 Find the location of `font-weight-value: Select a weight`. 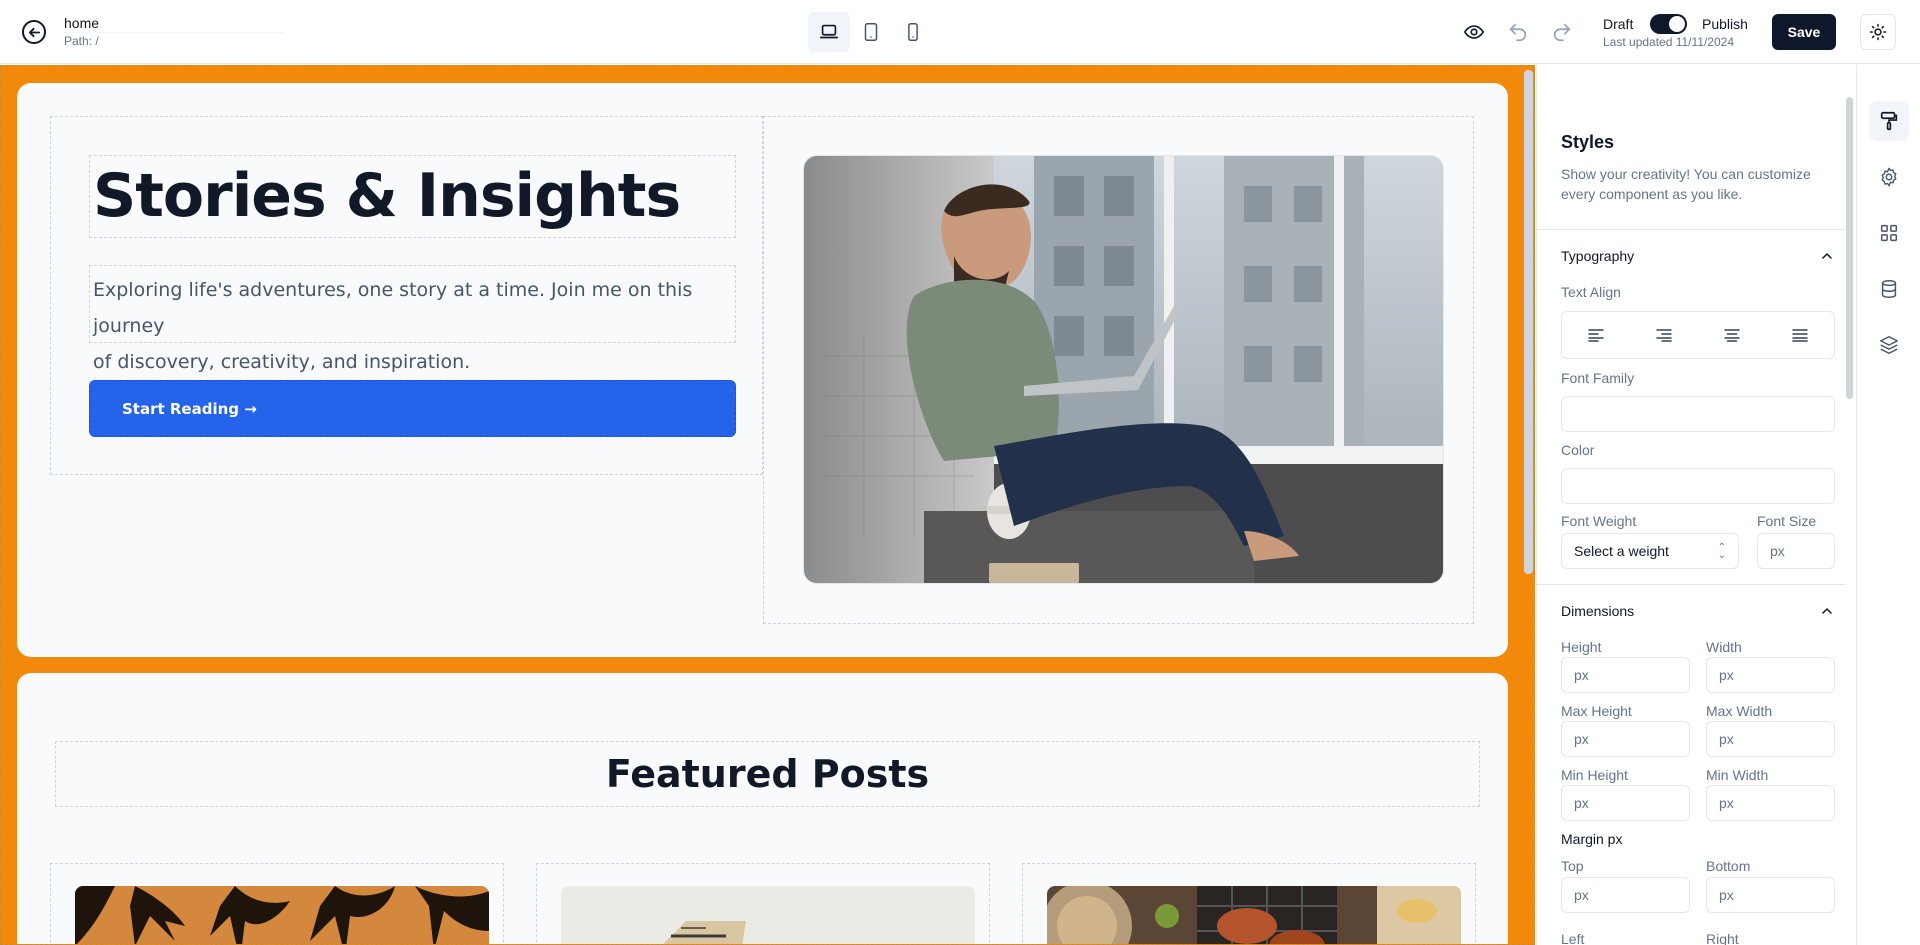

font-weight-value: Select a weight is located at coordinates (1621, 551).